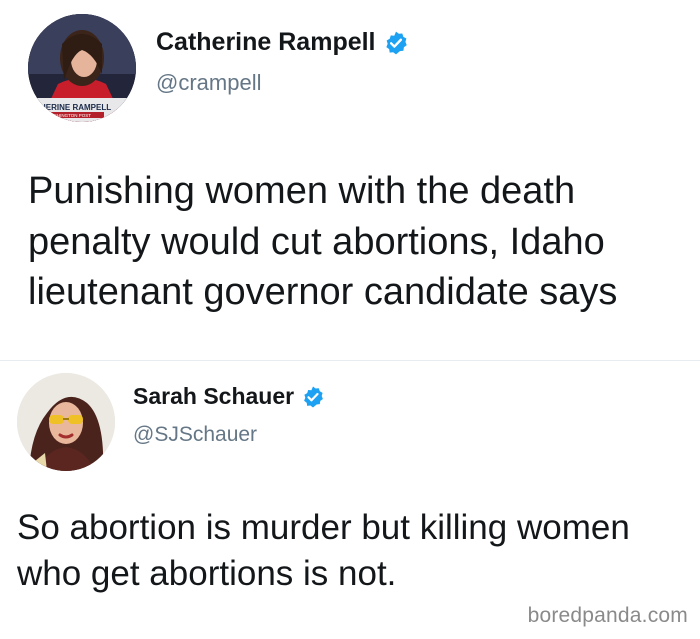 Image resolution: width=700 pixels, height=639 pixels. Describe the element at coordinates (607, 615) in the screenshot. I see `watermark: boredpanda.com` at that location.